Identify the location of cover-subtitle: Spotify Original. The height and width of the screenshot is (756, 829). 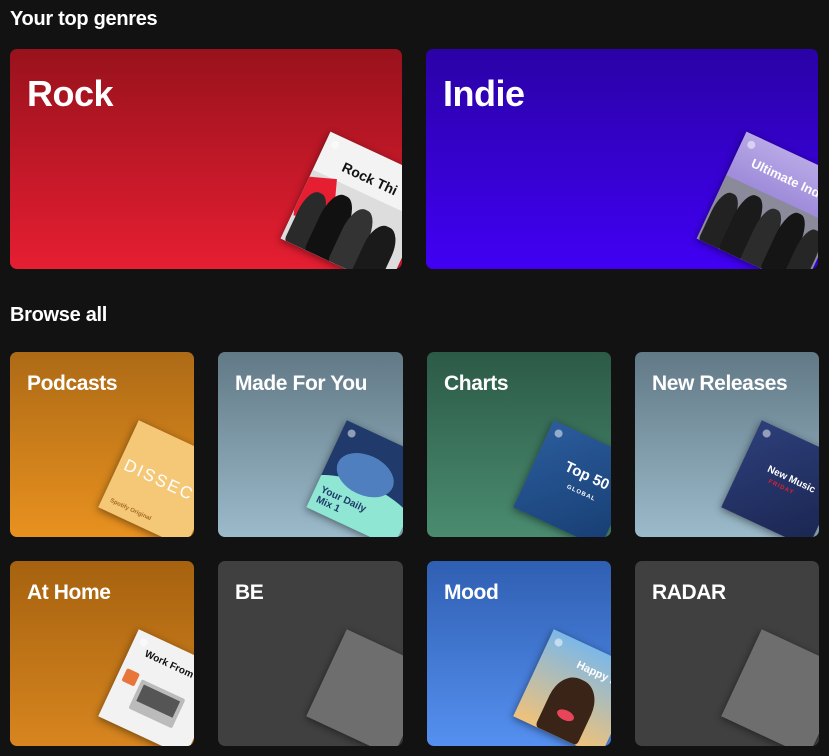
(130, 510).